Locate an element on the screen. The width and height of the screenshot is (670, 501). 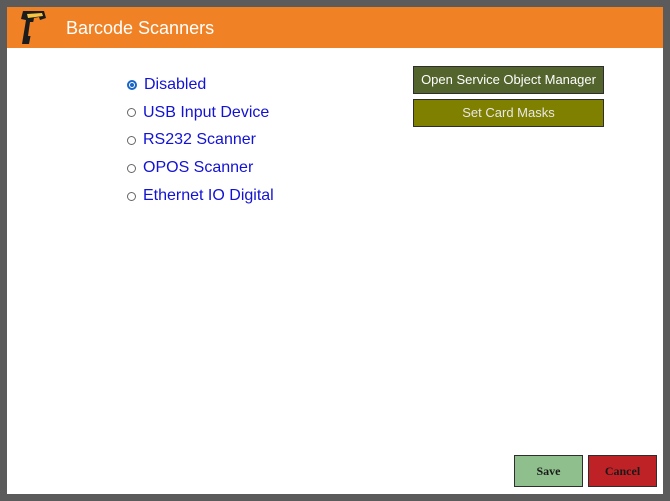
barcode-scanner-icon is located at coordinates (33, 27).